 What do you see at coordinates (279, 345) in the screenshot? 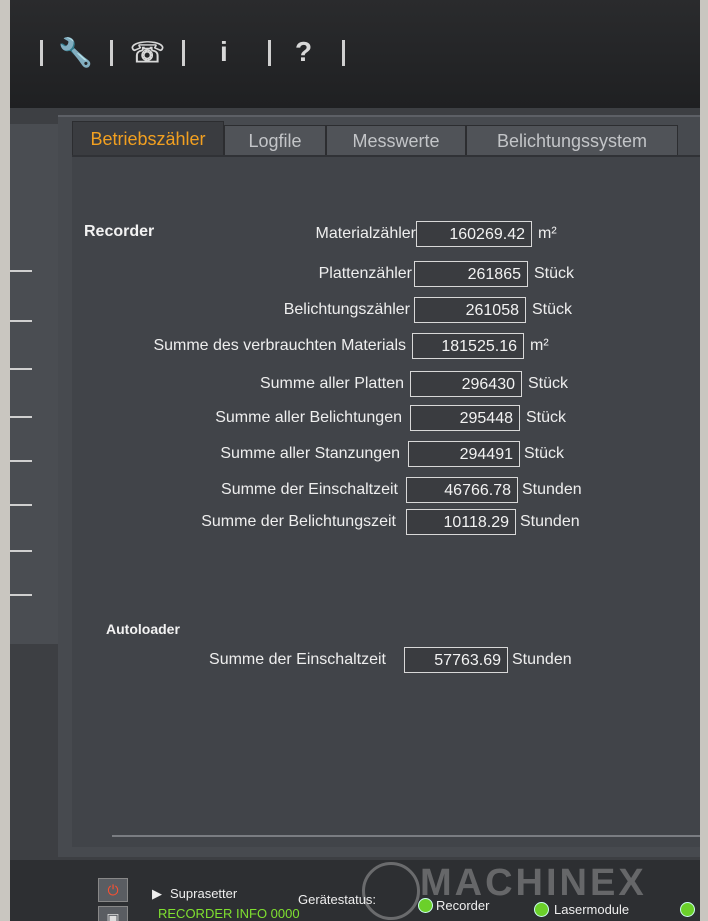
I see `row-label: Summe des verbrauchten Materials` at bounding box center [279, 345].